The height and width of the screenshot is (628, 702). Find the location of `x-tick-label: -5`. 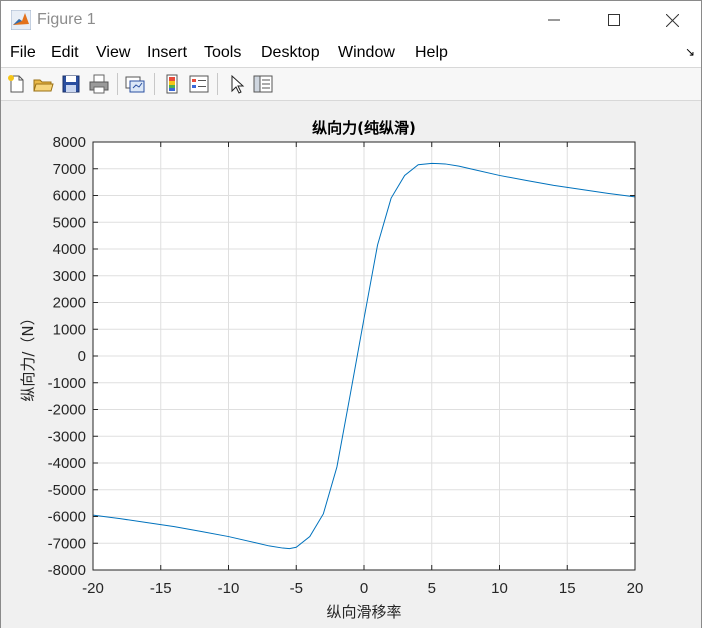

x-tick-label: -5 is located at coordinates (296, 588).